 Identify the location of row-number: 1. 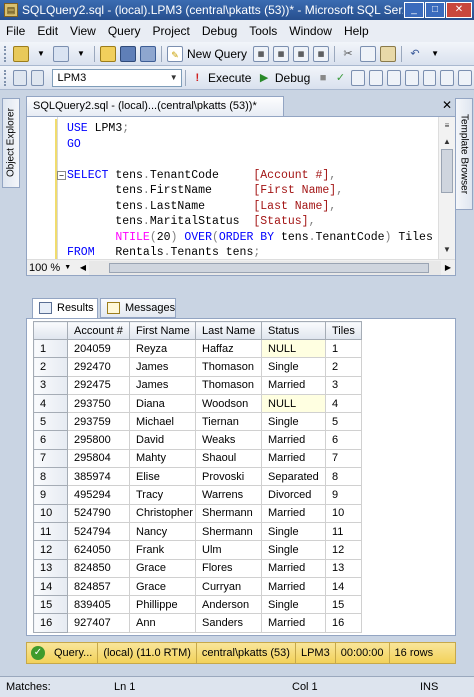
(50, 348).